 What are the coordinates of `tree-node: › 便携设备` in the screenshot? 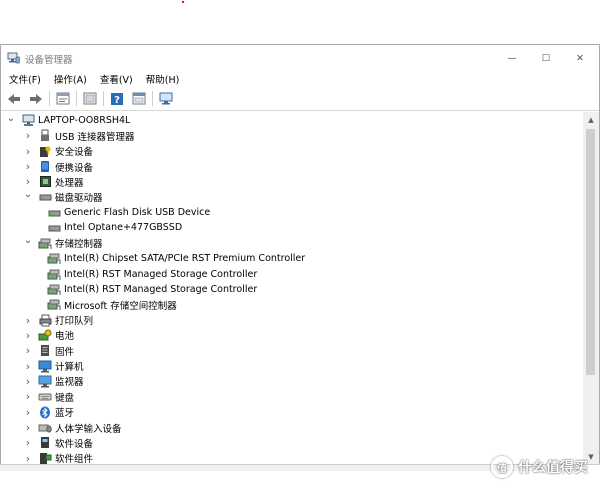 It's located at (58, 166).